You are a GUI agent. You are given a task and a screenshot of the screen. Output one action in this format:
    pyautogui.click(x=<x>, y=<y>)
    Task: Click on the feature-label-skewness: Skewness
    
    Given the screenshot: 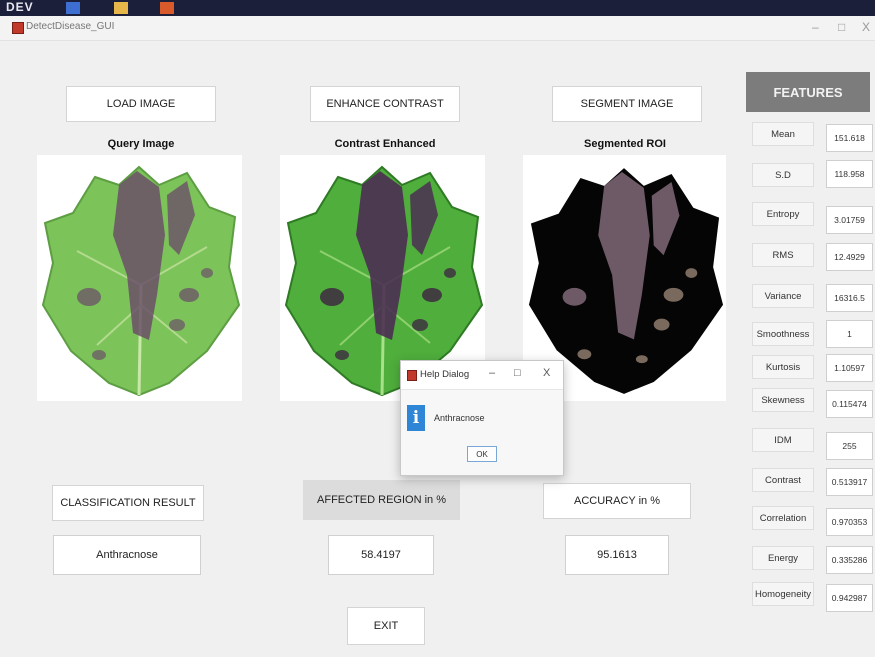 What is the action you would take?
    pyautogui.click(x=783, y=400)
    